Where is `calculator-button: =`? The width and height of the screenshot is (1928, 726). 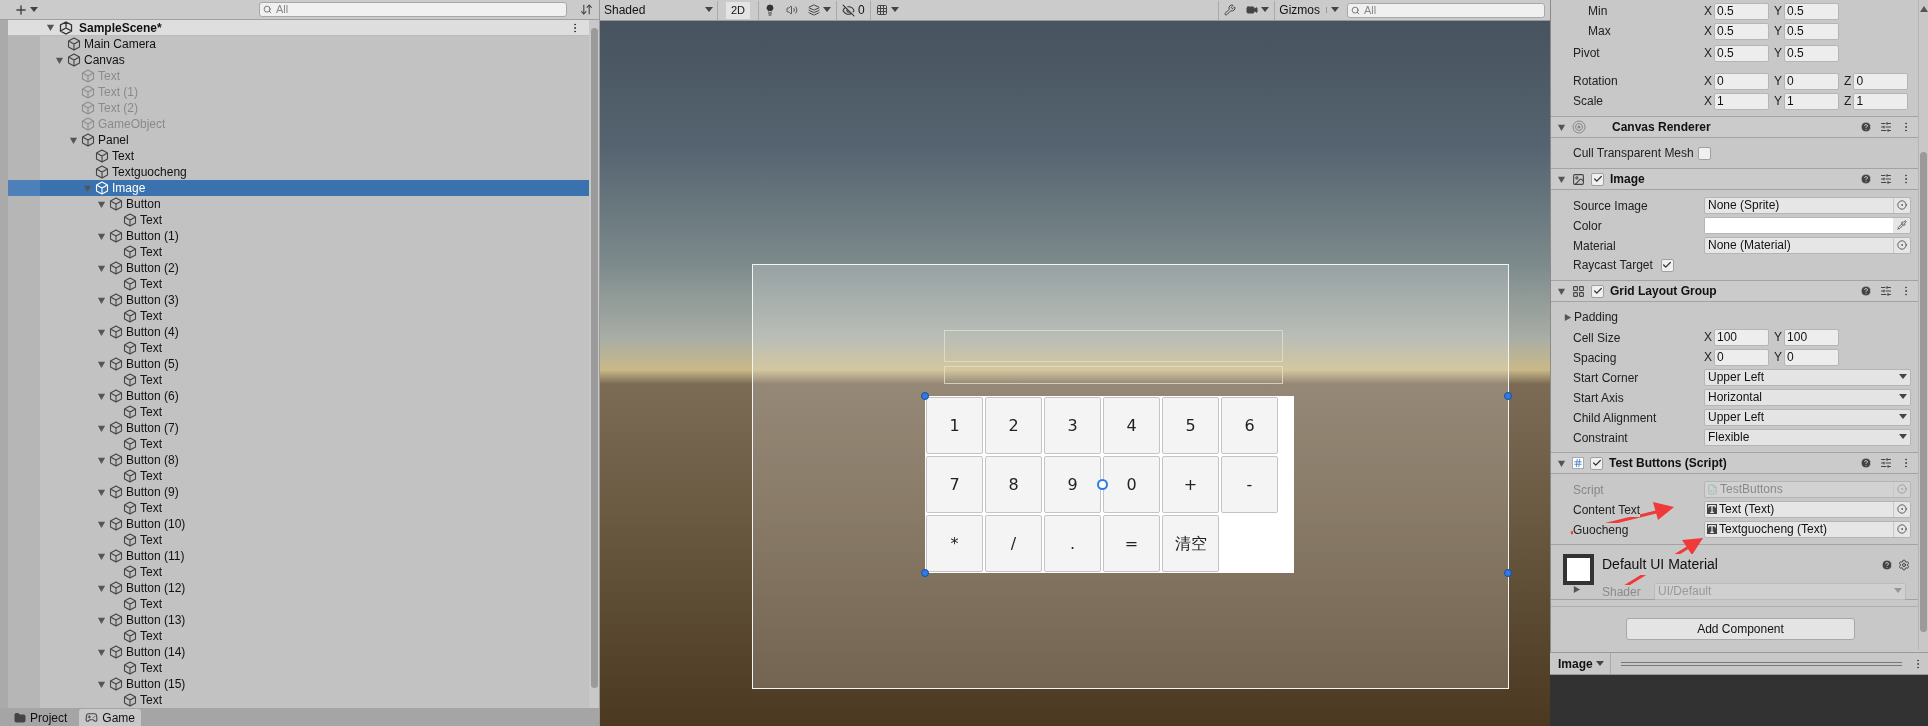 calculator-button: = is located at coordinates (1131, 543).